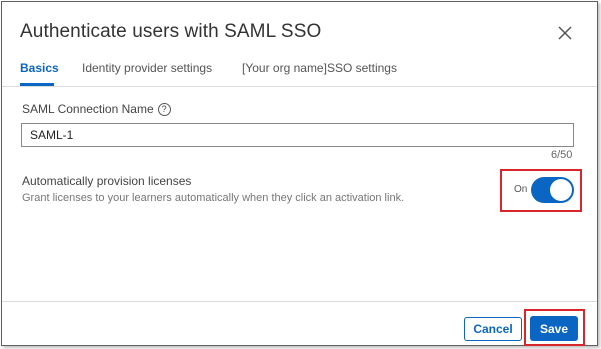 The width and height of the screenshot is (601, 349). Describe the element at coordinates (493, 329) in the screenshot. I see `cancel-button: Cancel` at that location.